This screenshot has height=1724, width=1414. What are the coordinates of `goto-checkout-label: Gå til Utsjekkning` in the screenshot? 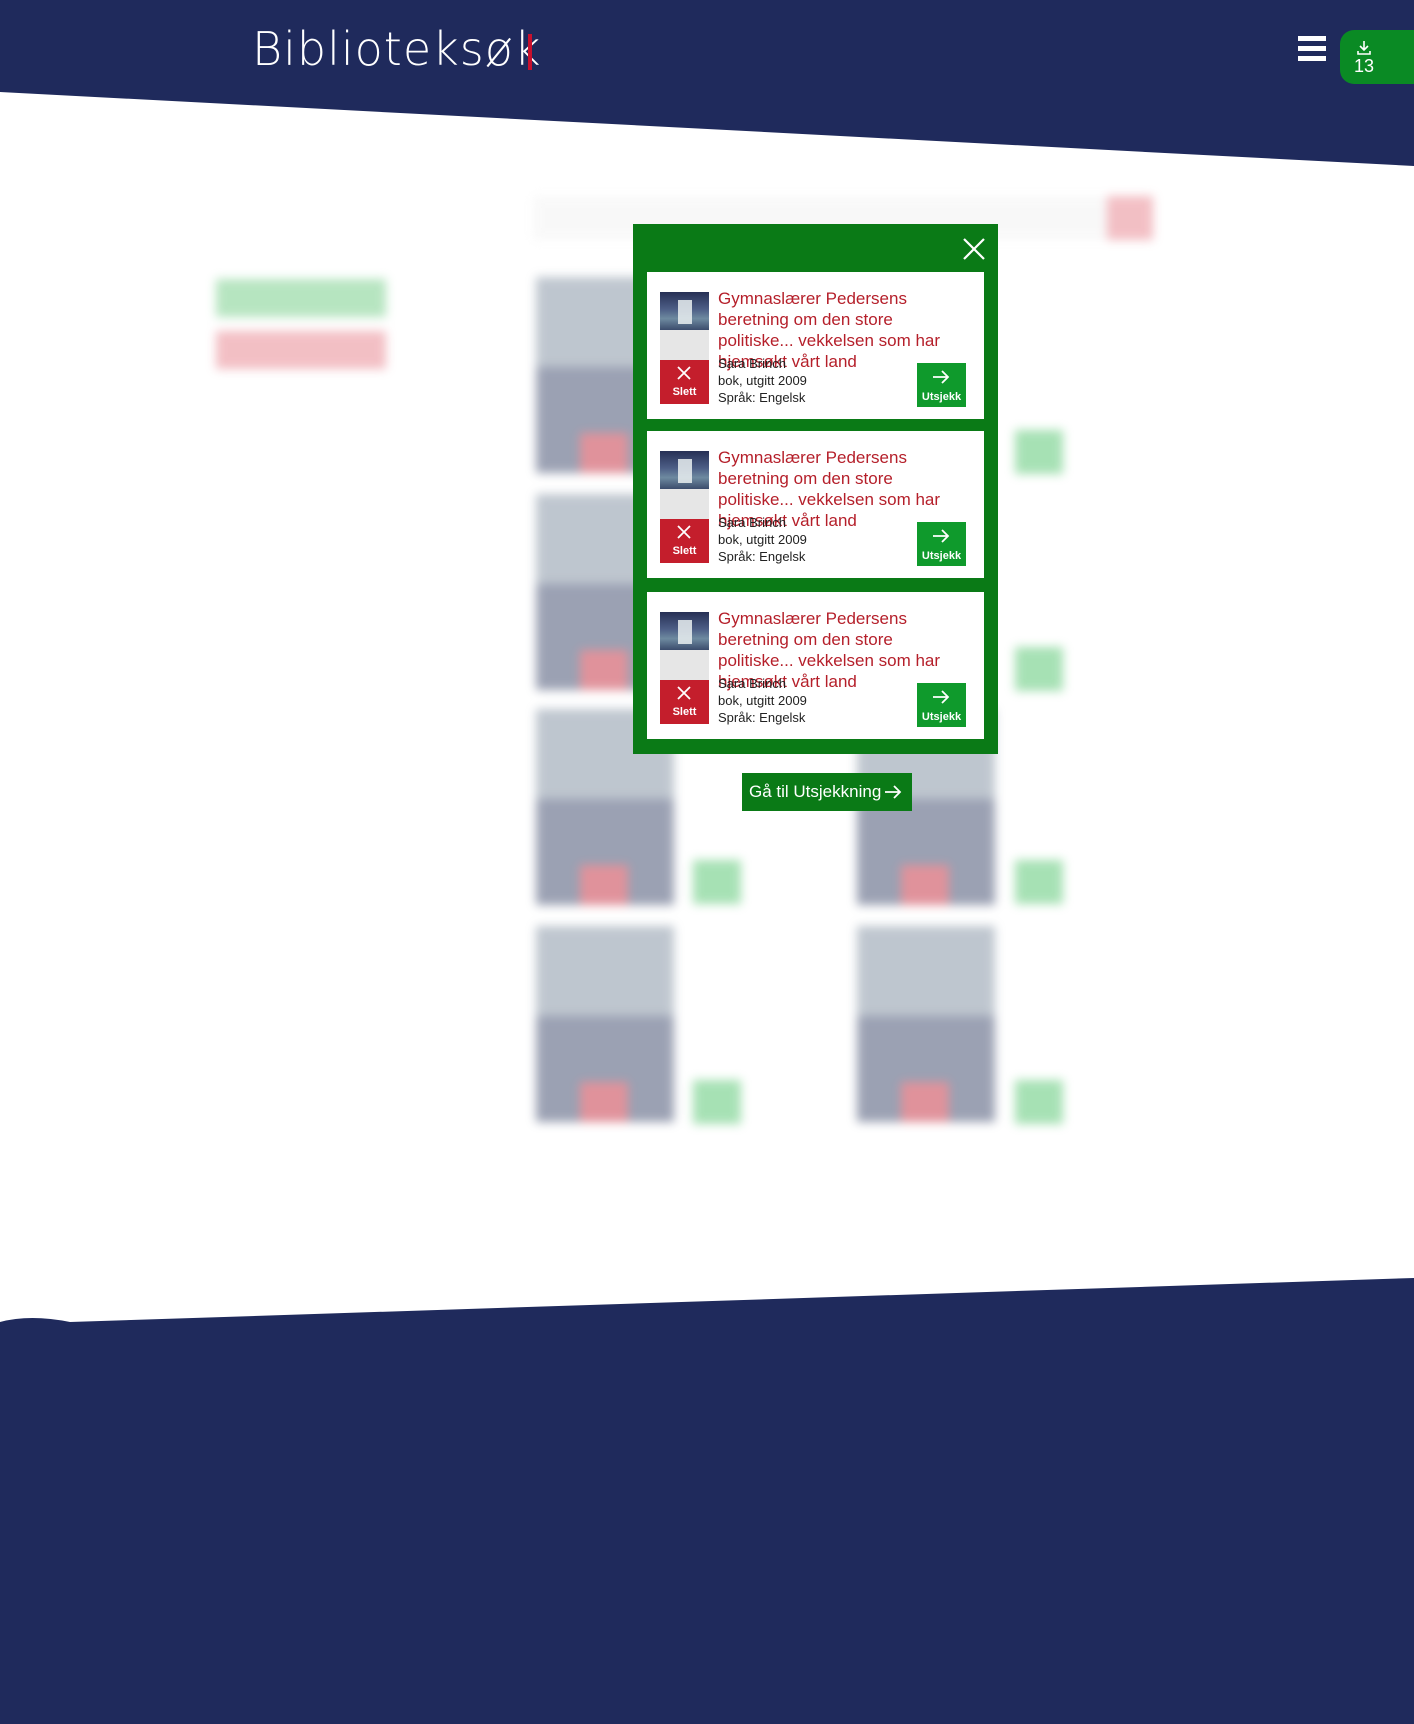 It's located at (815, 791).